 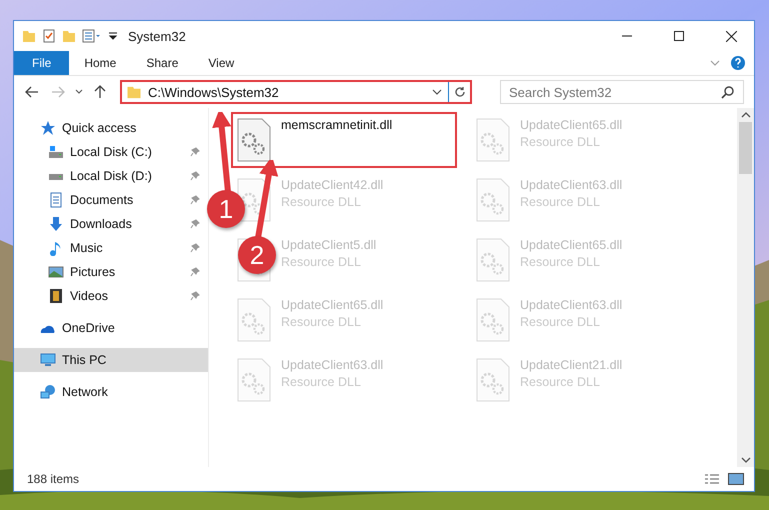 I want to click on nav-label: This PC, so click(x=84, y=360).